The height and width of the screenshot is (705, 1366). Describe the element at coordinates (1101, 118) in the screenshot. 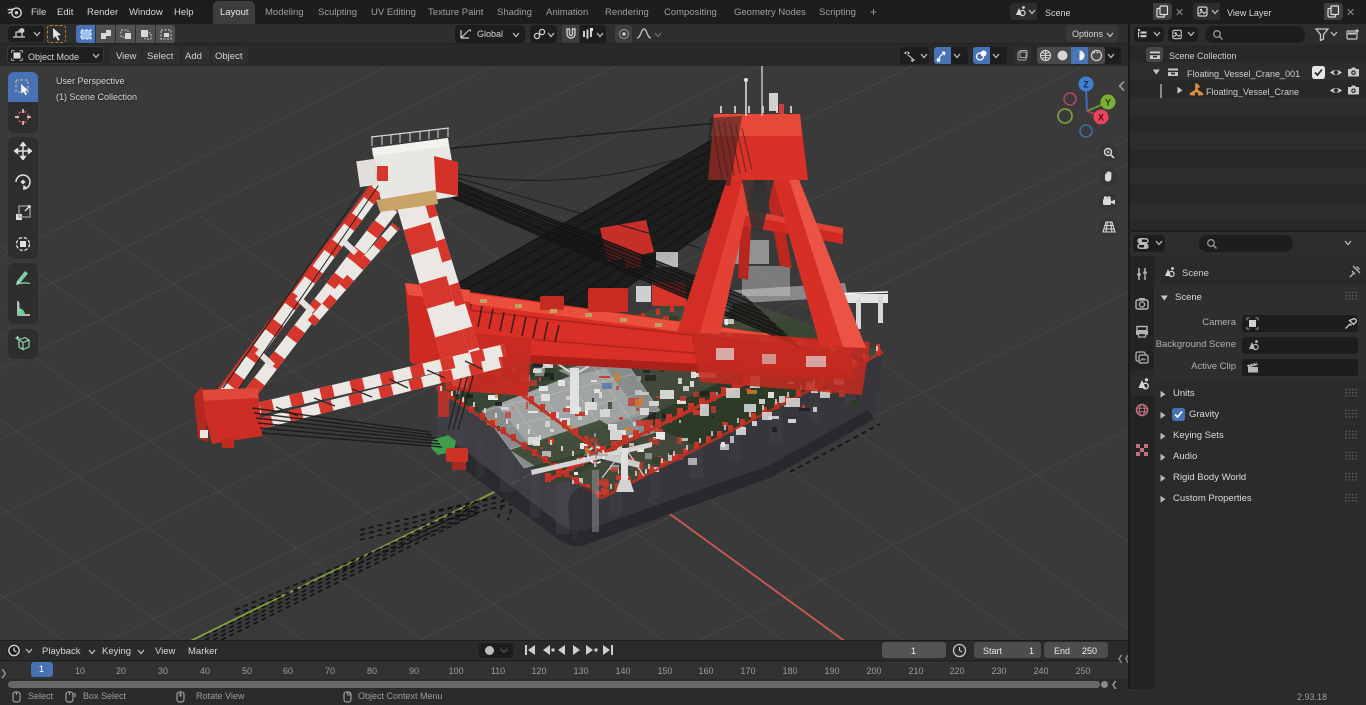

I see `svg-text: X` at that location.